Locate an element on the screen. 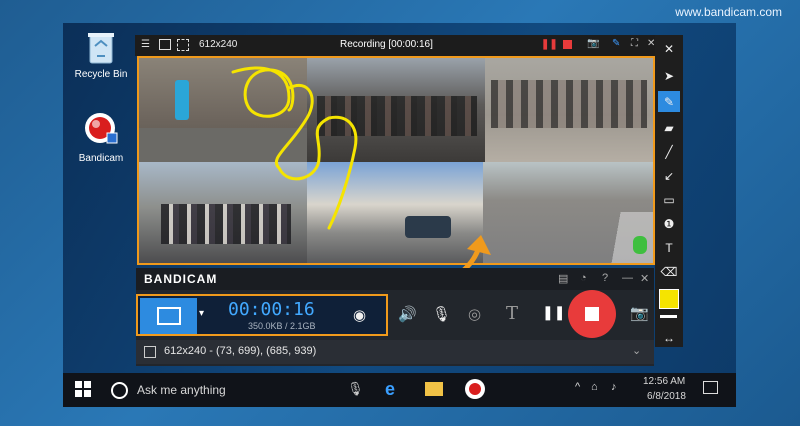 The image size is (800, 426). stop-button is located at coordinates (592, 314).